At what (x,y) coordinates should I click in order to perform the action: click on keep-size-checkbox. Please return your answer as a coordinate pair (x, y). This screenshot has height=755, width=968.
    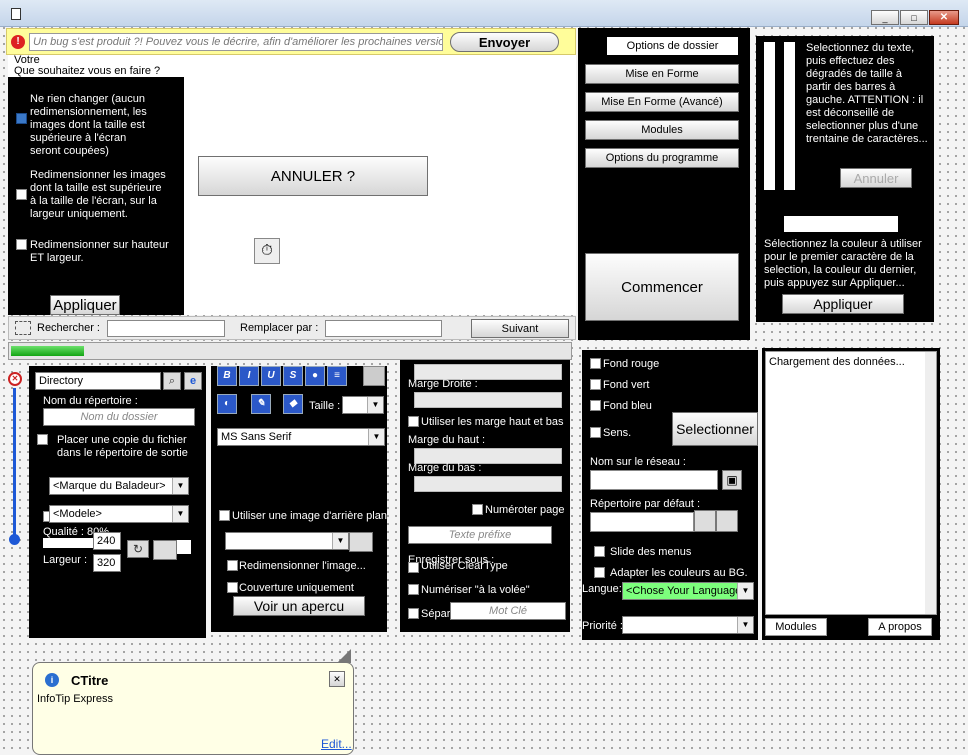
    Looking at the image, I should click on (21, 118).